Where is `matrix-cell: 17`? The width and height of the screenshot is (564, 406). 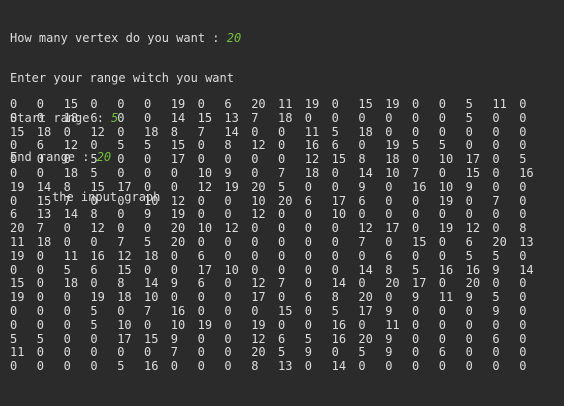 matrix-cell: 17 is located at coordinates (419, 283).